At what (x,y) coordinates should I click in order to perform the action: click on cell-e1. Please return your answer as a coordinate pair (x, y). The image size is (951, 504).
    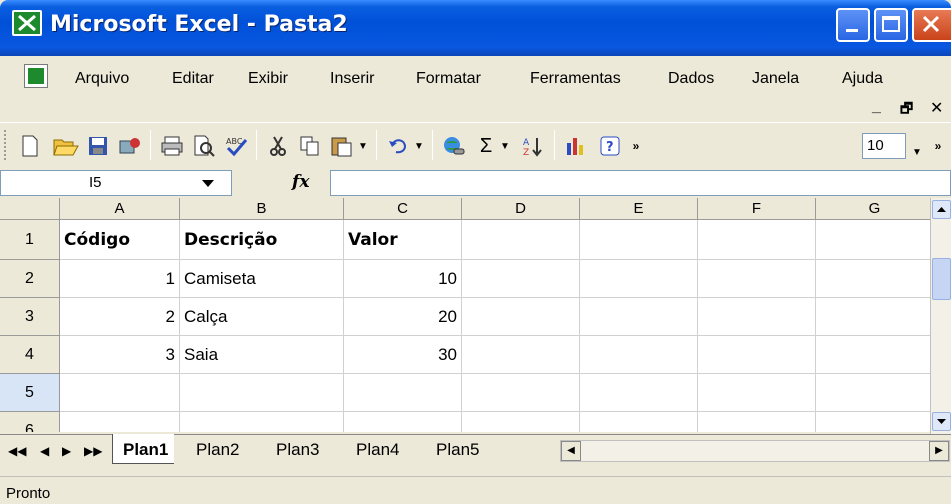
    Looking at the image, I should click on (639, 240).